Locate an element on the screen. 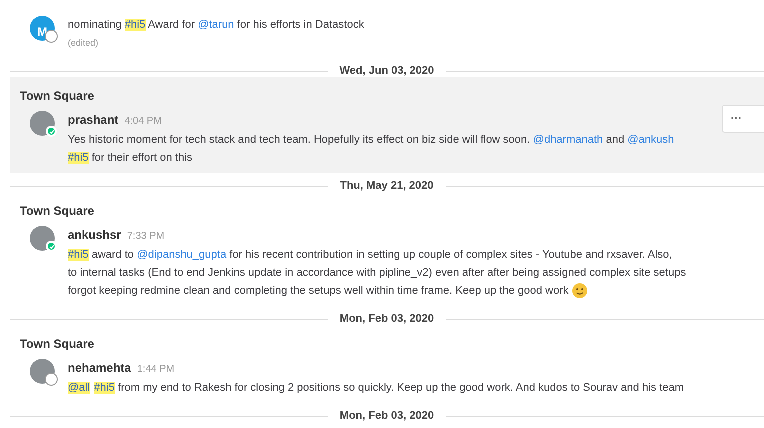  message-text: Award for is located at coordinates (171, 25).